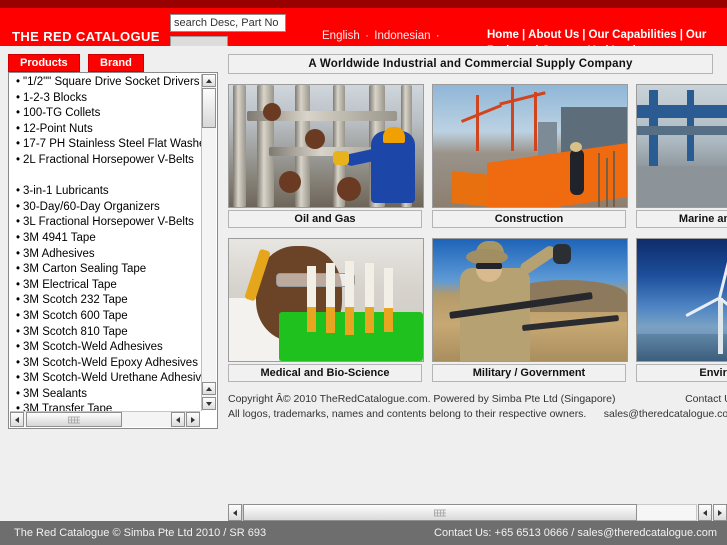 This screenshot has width=727, height=545. Describe the element at coordinates (105, 395) in the screenshot. I see `list-item: • 3M Sealants` at that location.